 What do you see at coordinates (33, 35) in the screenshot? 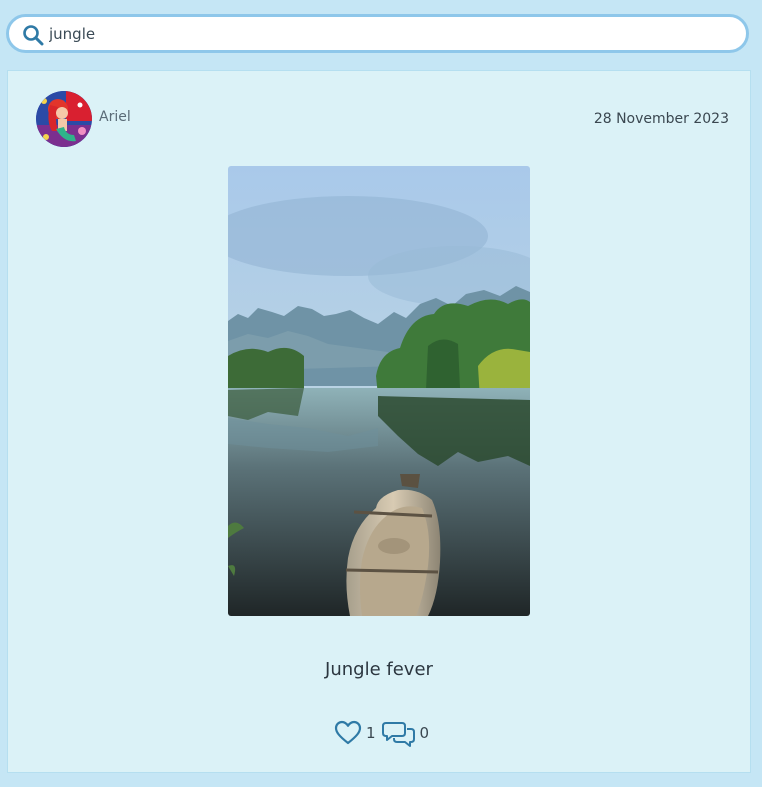
I see `search-icon` at bounding box center [33, 35].